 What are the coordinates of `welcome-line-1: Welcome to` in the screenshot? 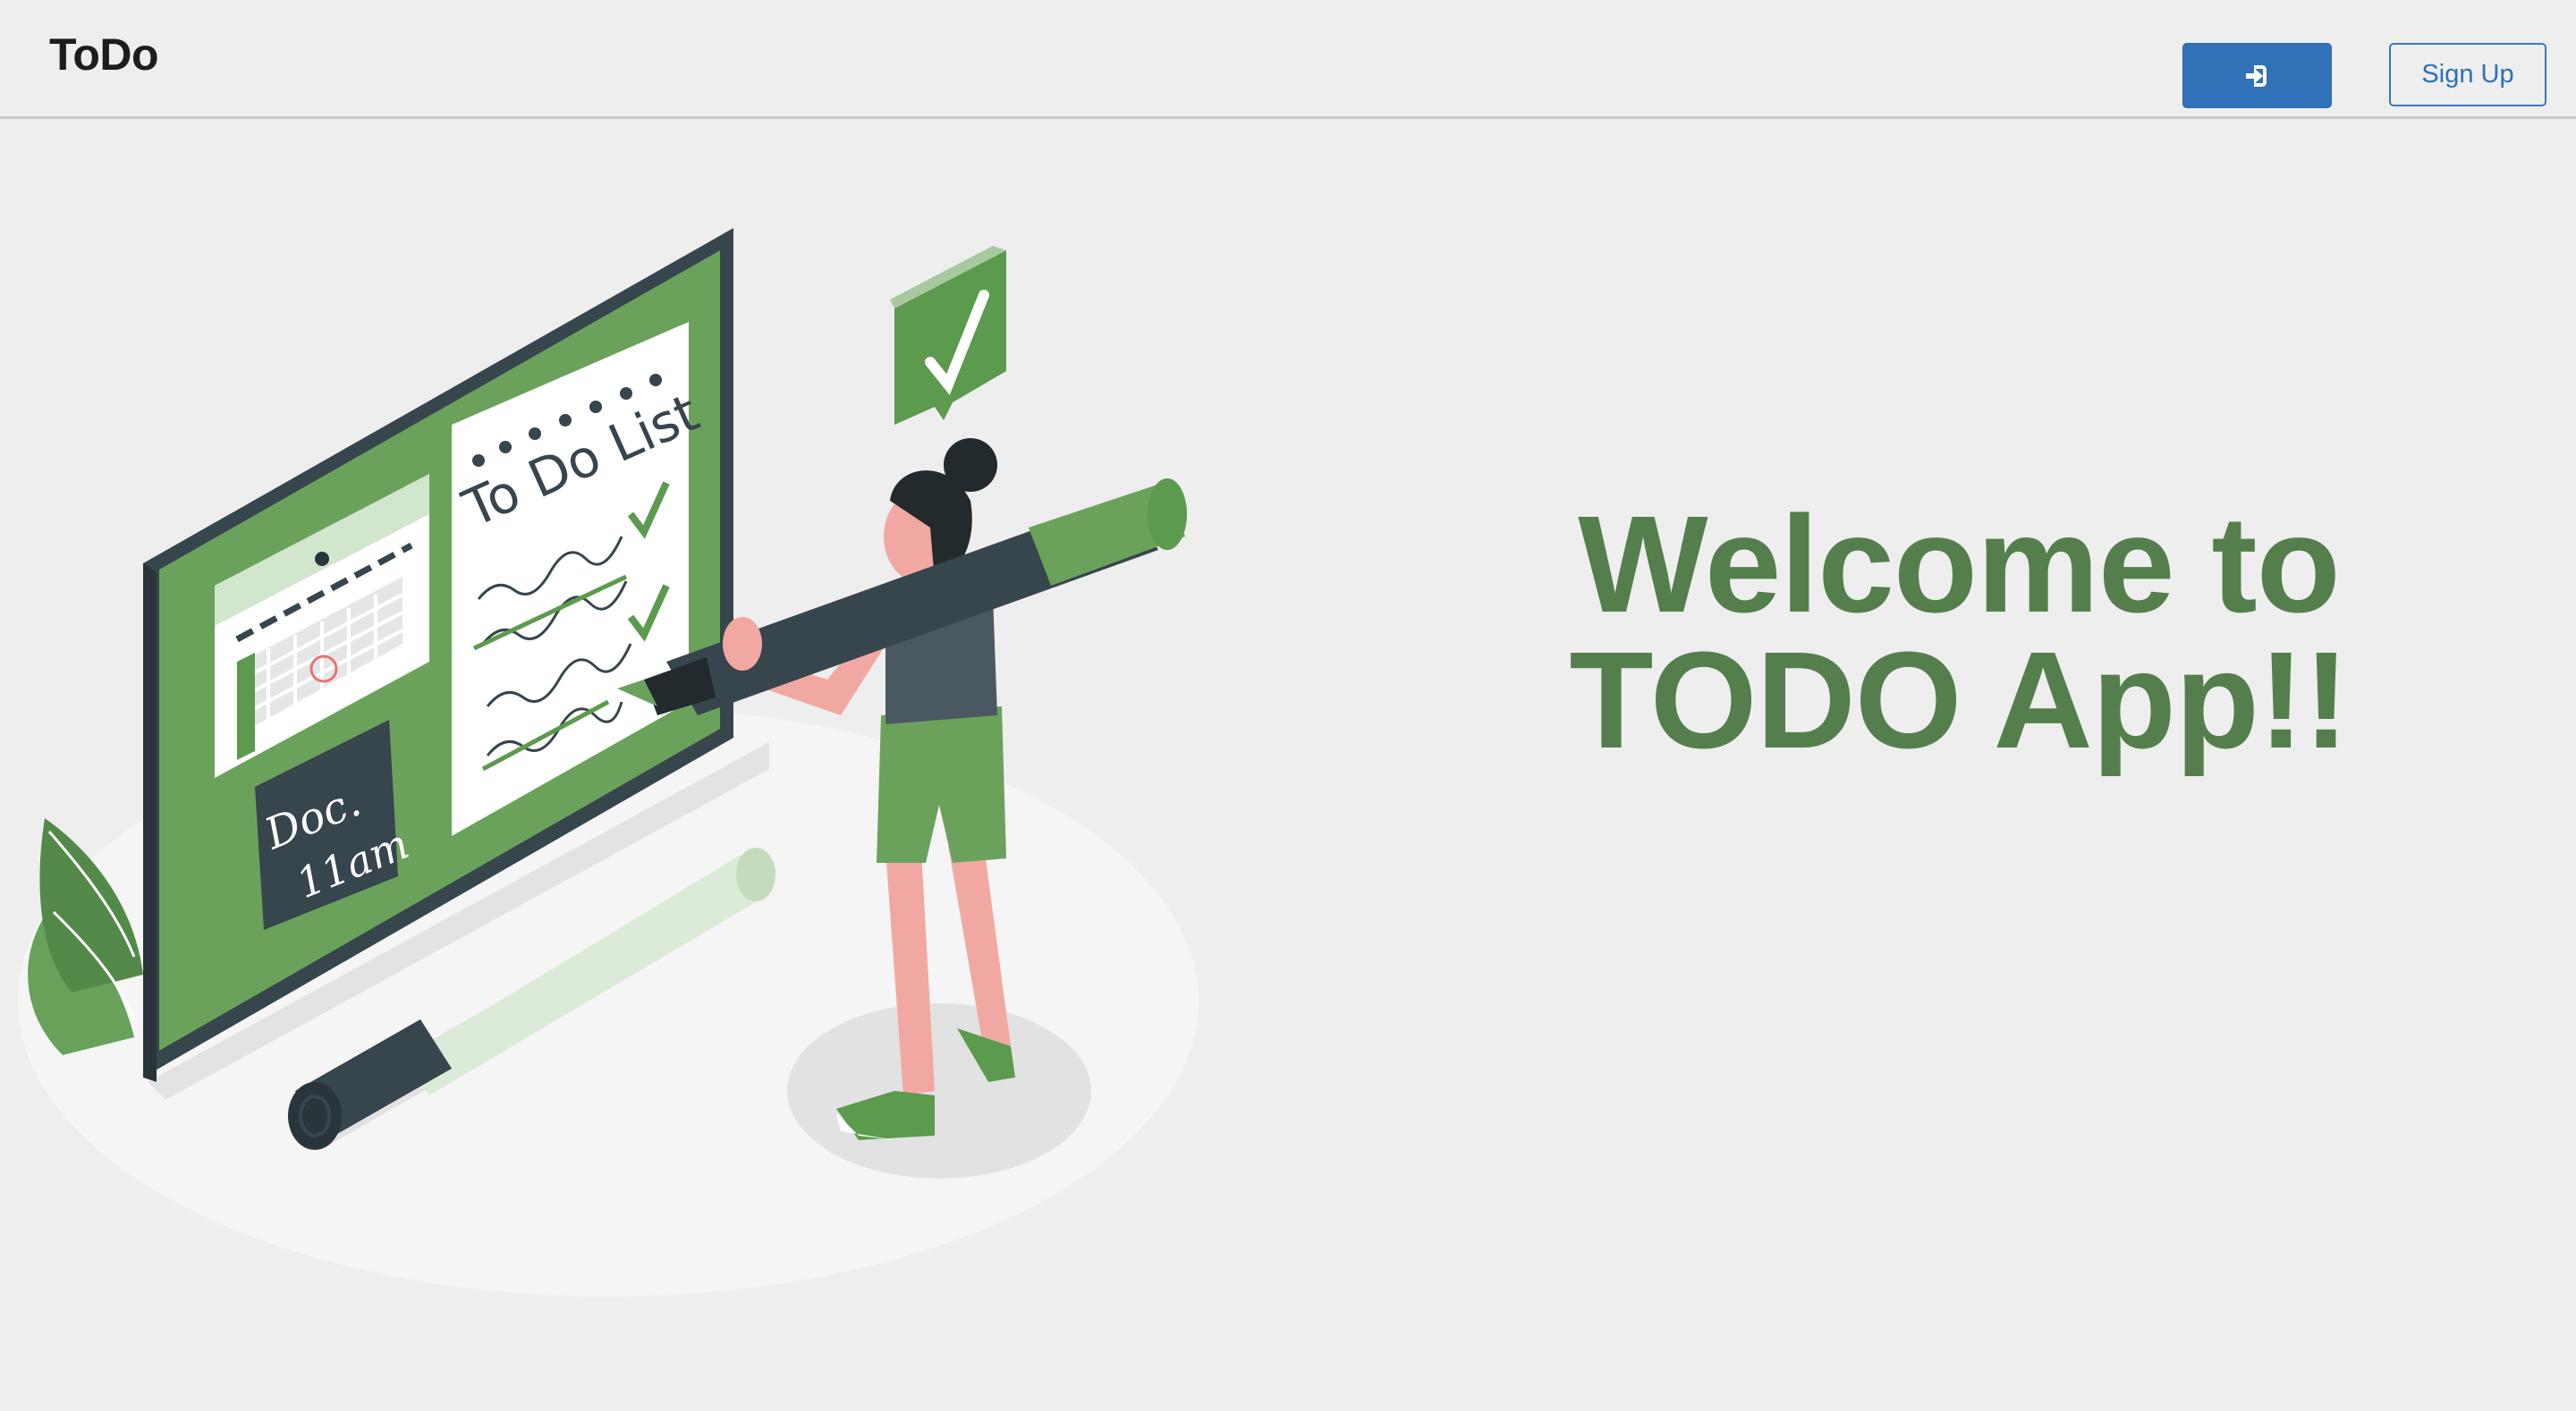 It's located at (1959, 564).